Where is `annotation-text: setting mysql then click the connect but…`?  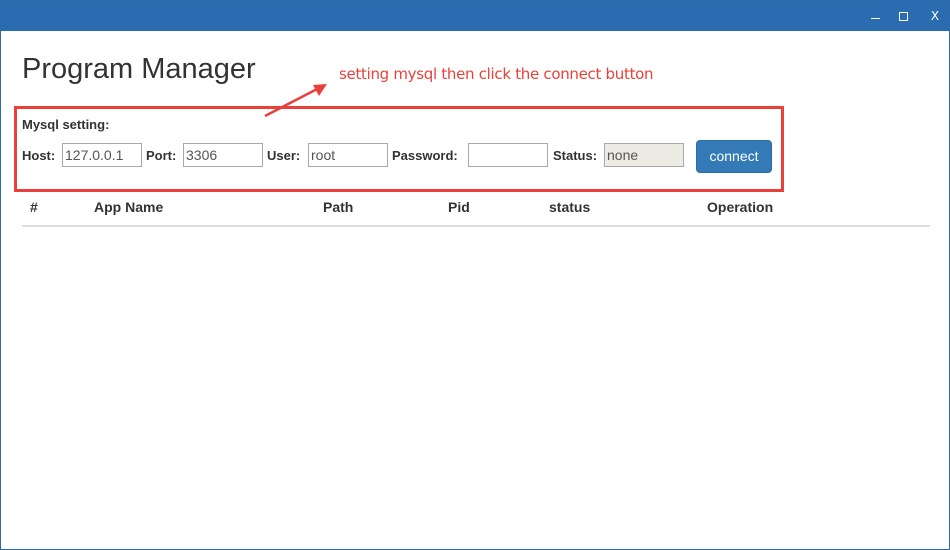
annotation-text: setting mysql then click the connect but… is located at coordinates (496, 74).